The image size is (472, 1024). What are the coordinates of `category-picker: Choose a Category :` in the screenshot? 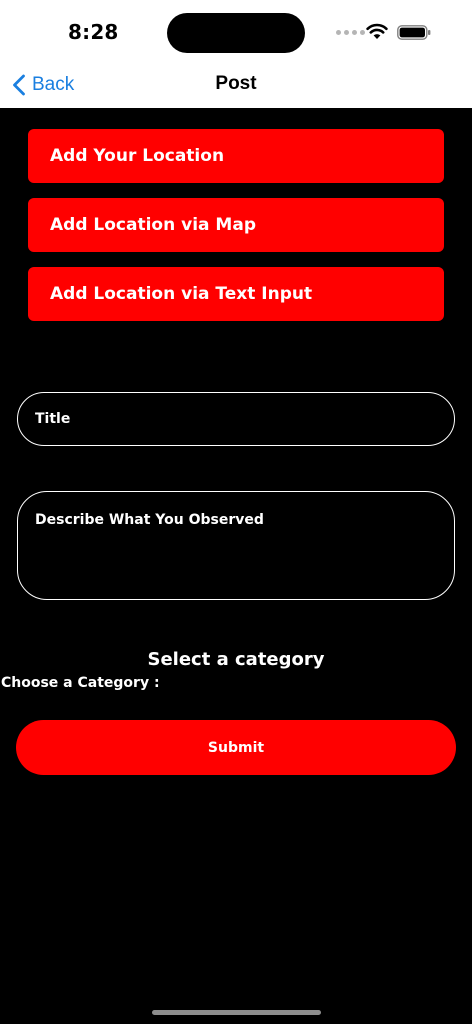 It's located at (80, 683).